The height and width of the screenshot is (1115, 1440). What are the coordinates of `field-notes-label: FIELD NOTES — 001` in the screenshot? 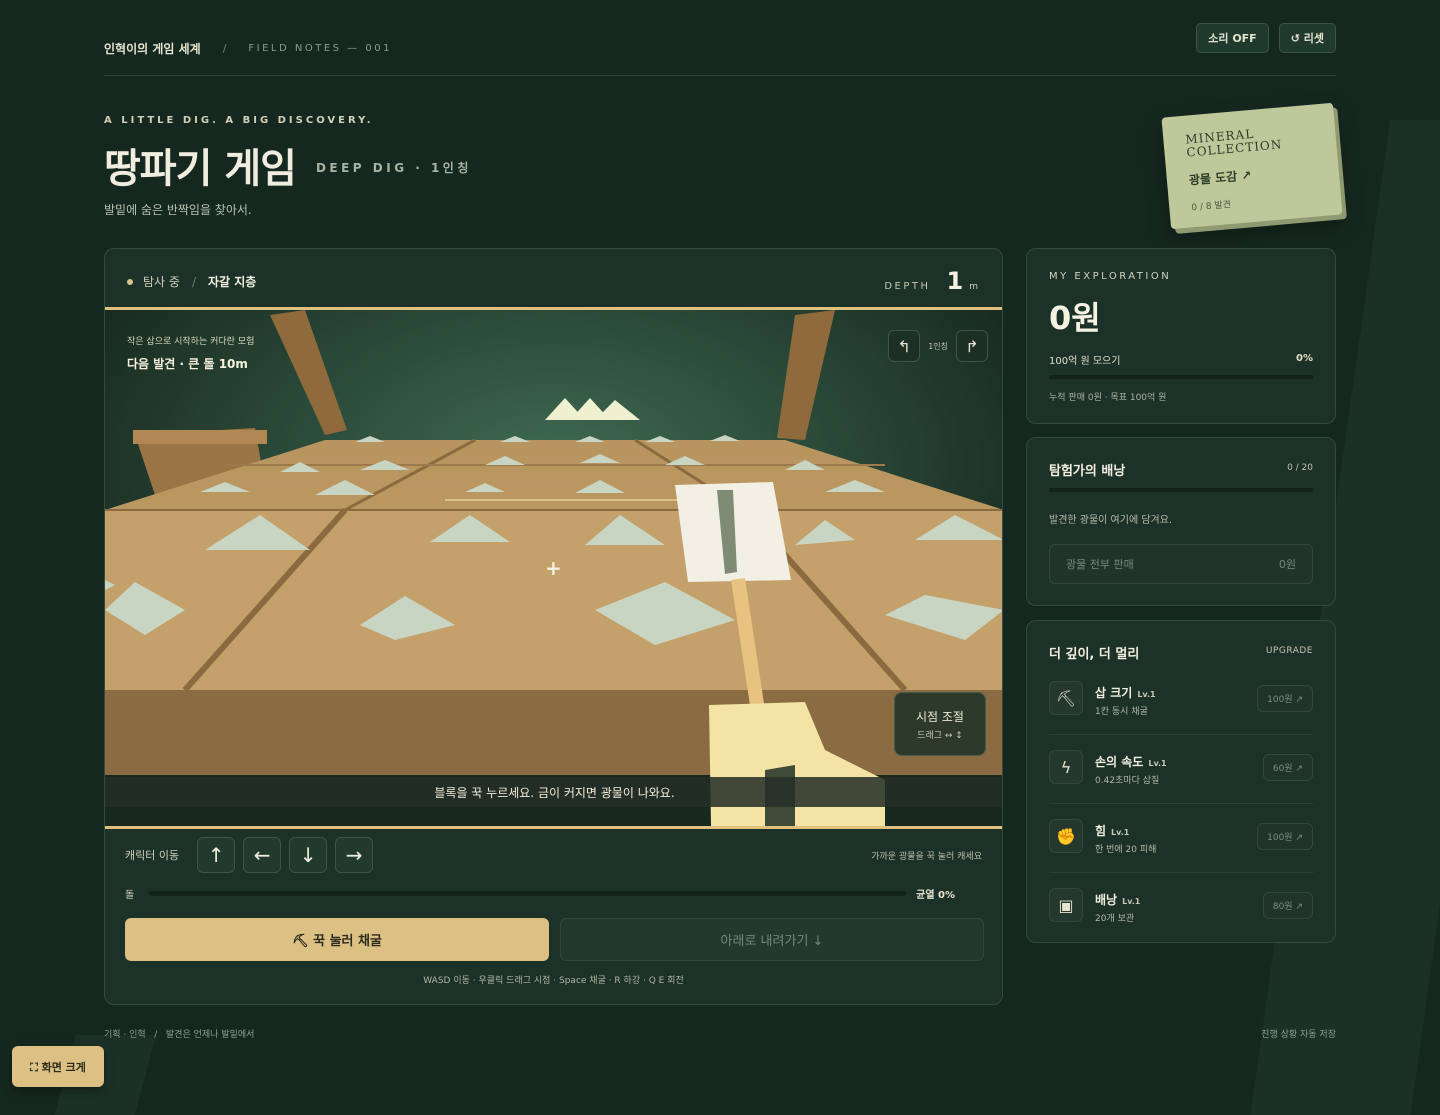 It's located at (320, 48).